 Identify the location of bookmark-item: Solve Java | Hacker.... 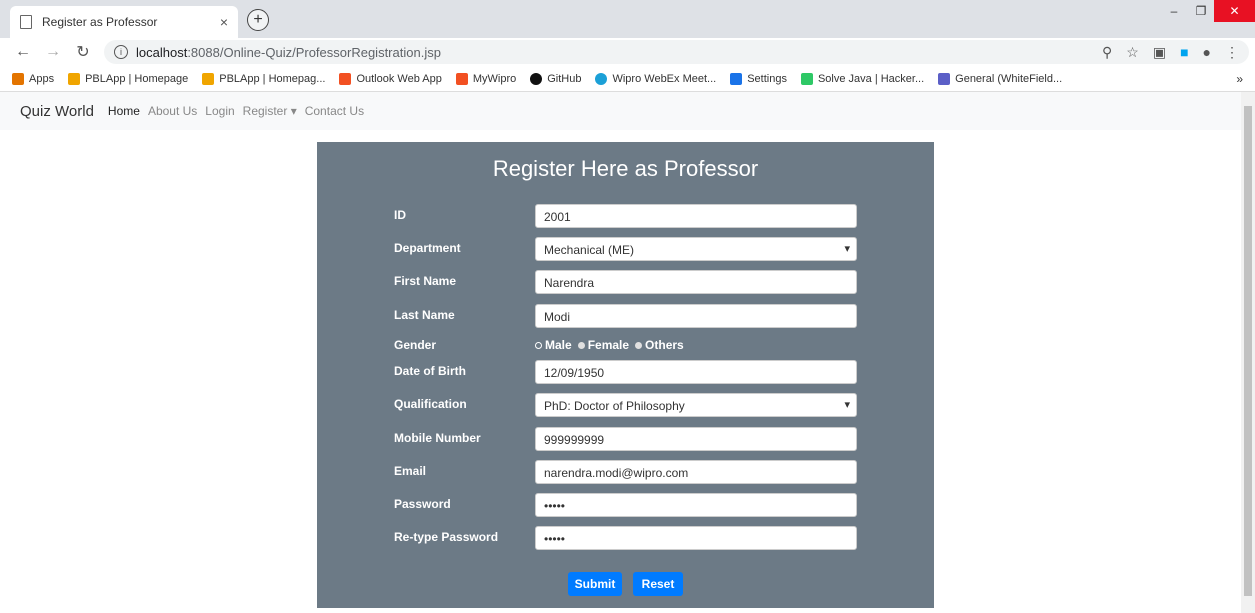
(862, 78).